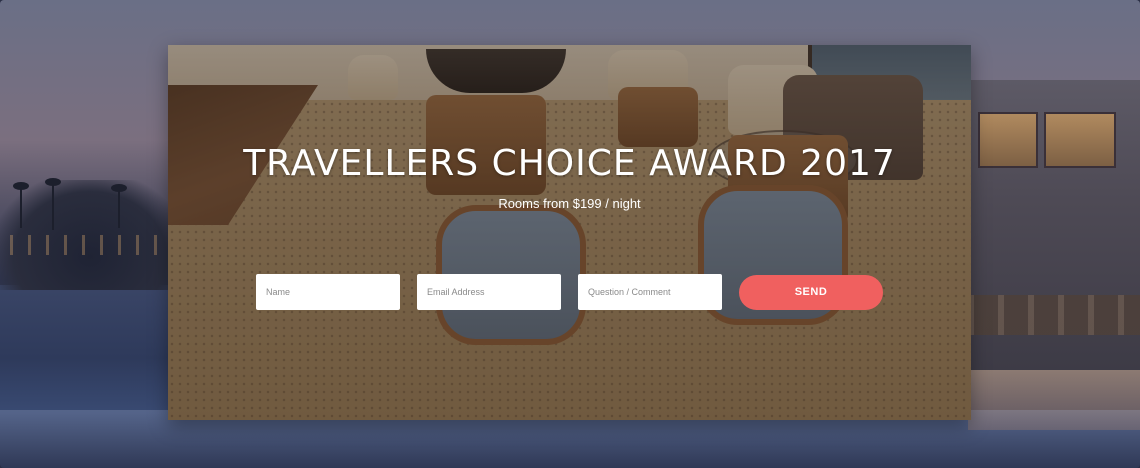 This screenshot has height=468, width=1140. I want to click on background-building, so click(1054, 230).